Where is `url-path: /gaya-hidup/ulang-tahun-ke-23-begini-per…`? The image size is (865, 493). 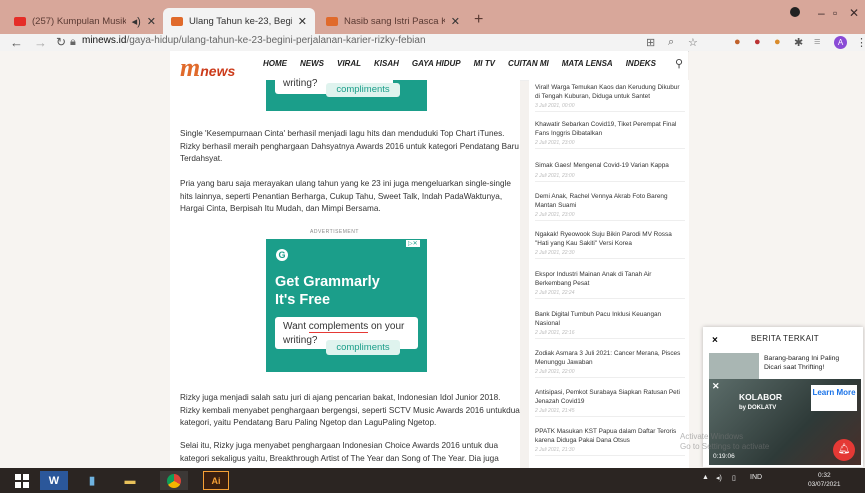
url-path: /gaya-hidup/ulang-tahun-ke-23-begini-per… is located at coordinates (276, 40).